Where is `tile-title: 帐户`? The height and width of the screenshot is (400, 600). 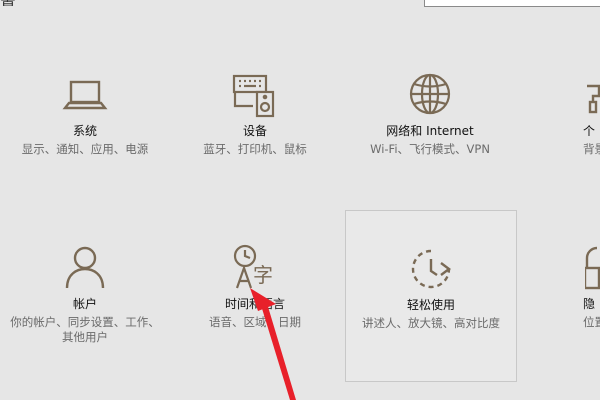 tile-title: 帐户 is located at coordinates (84, 304).